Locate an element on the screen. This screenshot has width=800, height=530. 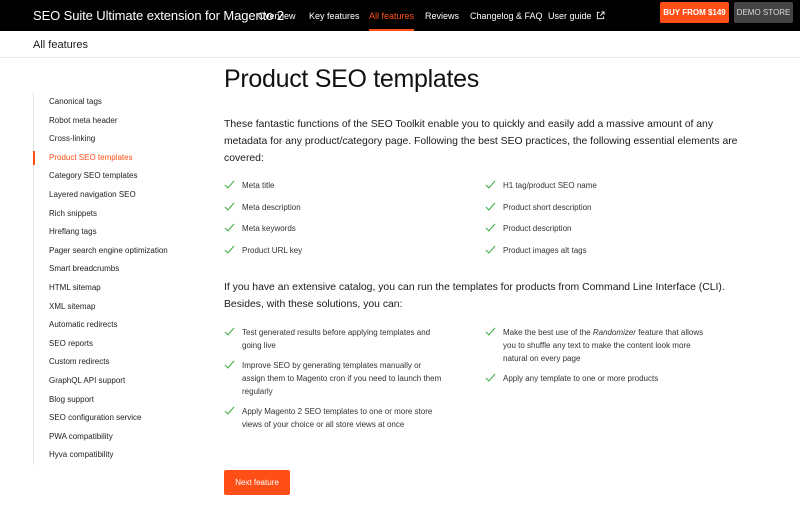
header-divider is located at coordinates (400, 57).